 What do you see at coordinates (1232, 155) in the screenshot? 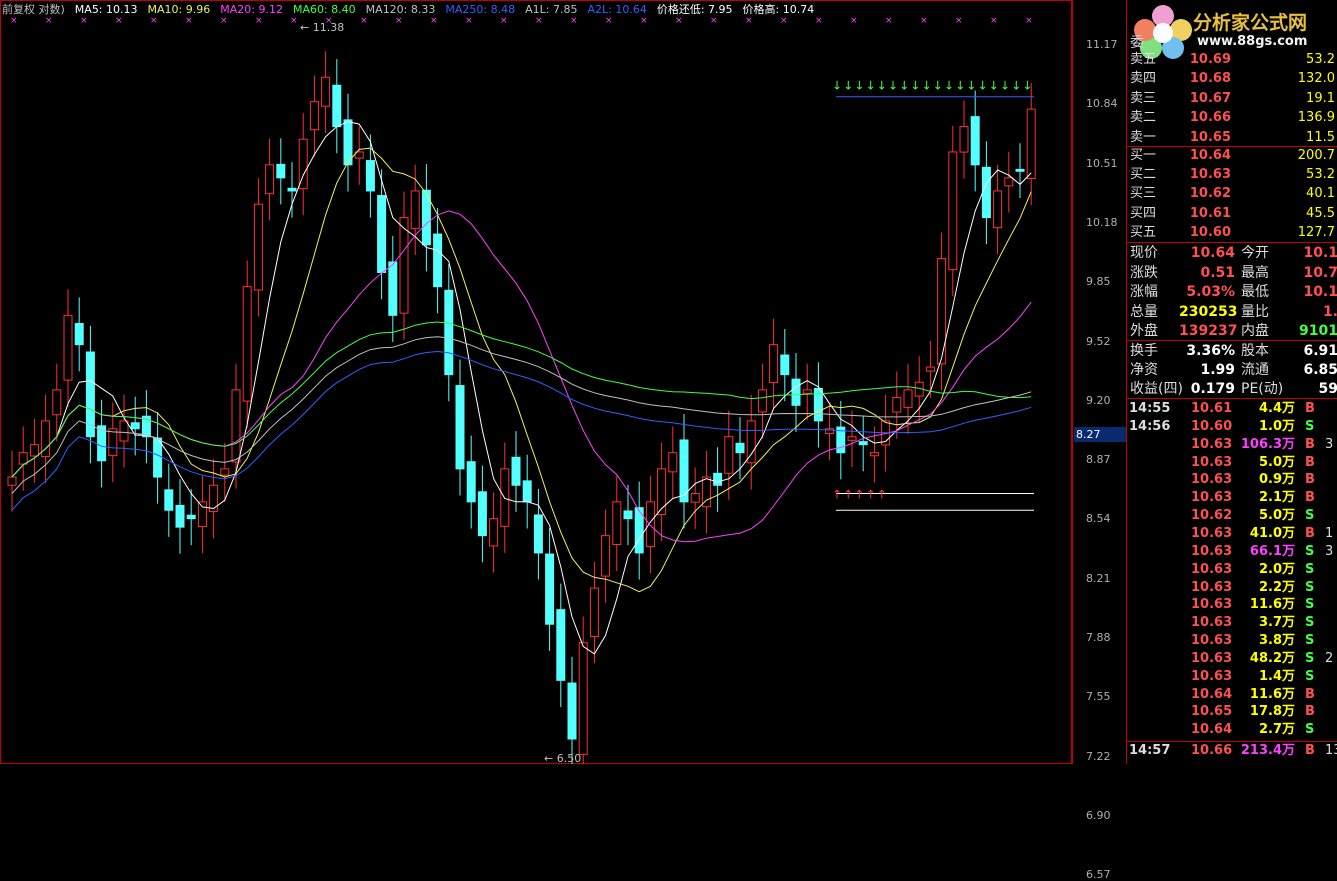
I see `bid-row: 买一 10.64 200.7` at bounding box center [1232, 155].